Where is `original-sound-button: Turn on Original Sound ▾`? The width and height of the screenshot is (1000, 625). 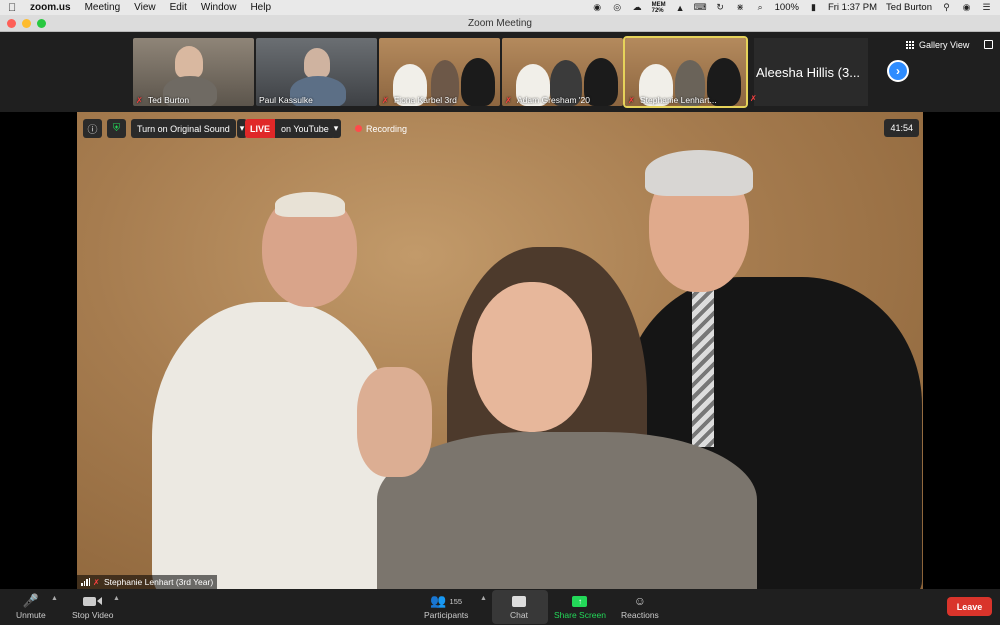
original-sound-button: Turn on Original Sound ▾ is located at coordinates (189, 128).